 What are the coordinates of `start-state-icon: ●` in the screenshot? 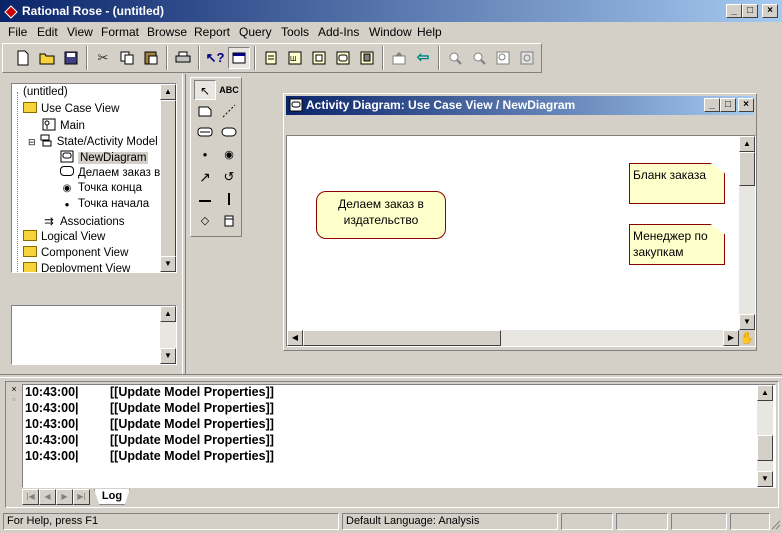 It's located at (205, 155).